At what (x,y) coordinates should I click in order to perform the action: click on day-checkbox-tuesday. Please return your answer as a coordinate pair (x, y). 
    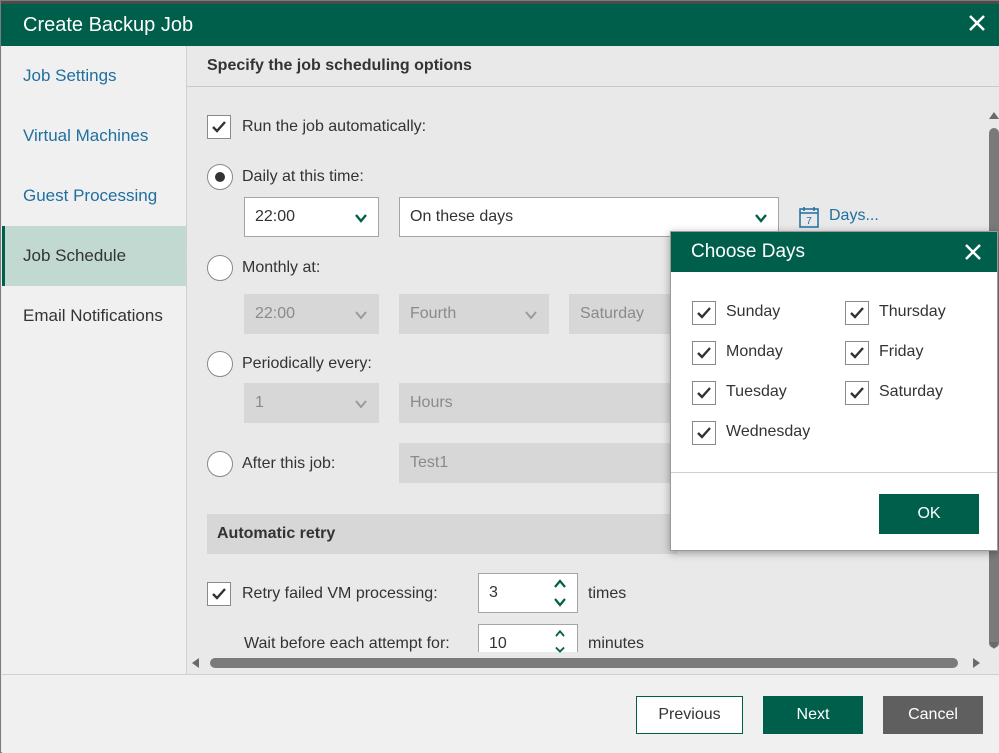
    Looking at the image, I should click on (704, 393).